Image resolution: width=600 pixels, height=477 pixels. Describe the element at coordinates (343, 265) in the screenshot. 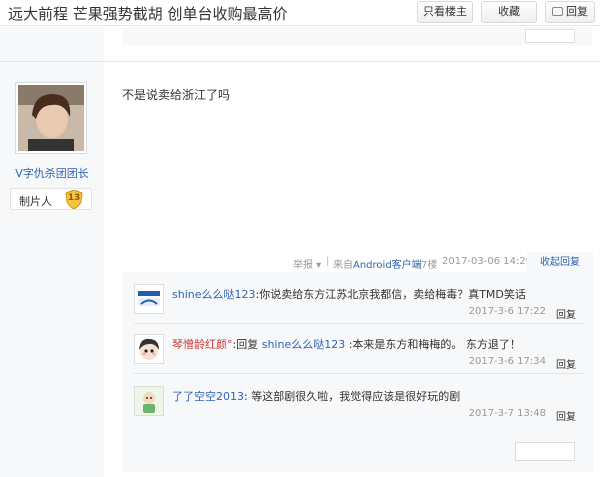

I see `from-prefix: 来自` at that location.